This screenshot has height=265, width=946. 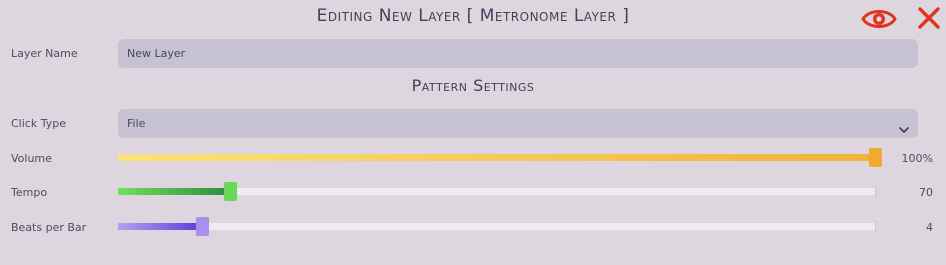 What do you see at coordinates (518, 53) in the screenshot?
I see `layer-name-input: New Layer` at bounding box center [518, 53].